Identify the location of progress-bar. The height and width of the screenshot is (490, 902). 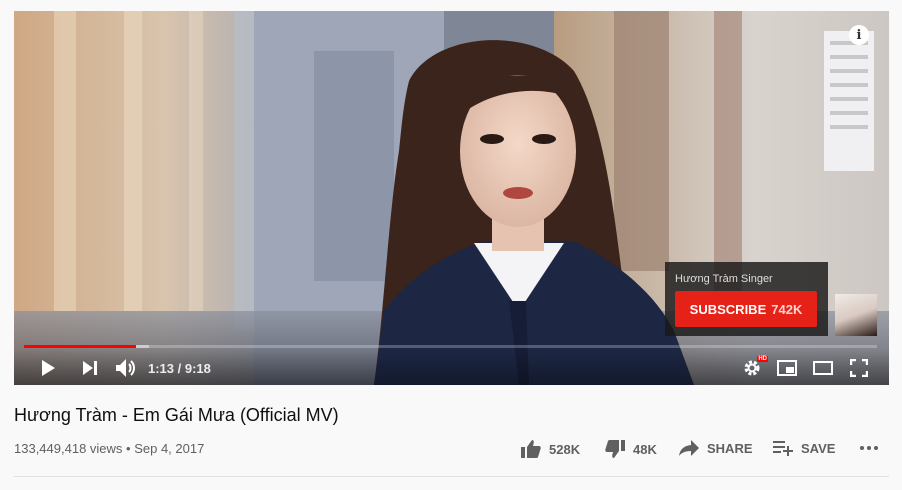
(450, 346).